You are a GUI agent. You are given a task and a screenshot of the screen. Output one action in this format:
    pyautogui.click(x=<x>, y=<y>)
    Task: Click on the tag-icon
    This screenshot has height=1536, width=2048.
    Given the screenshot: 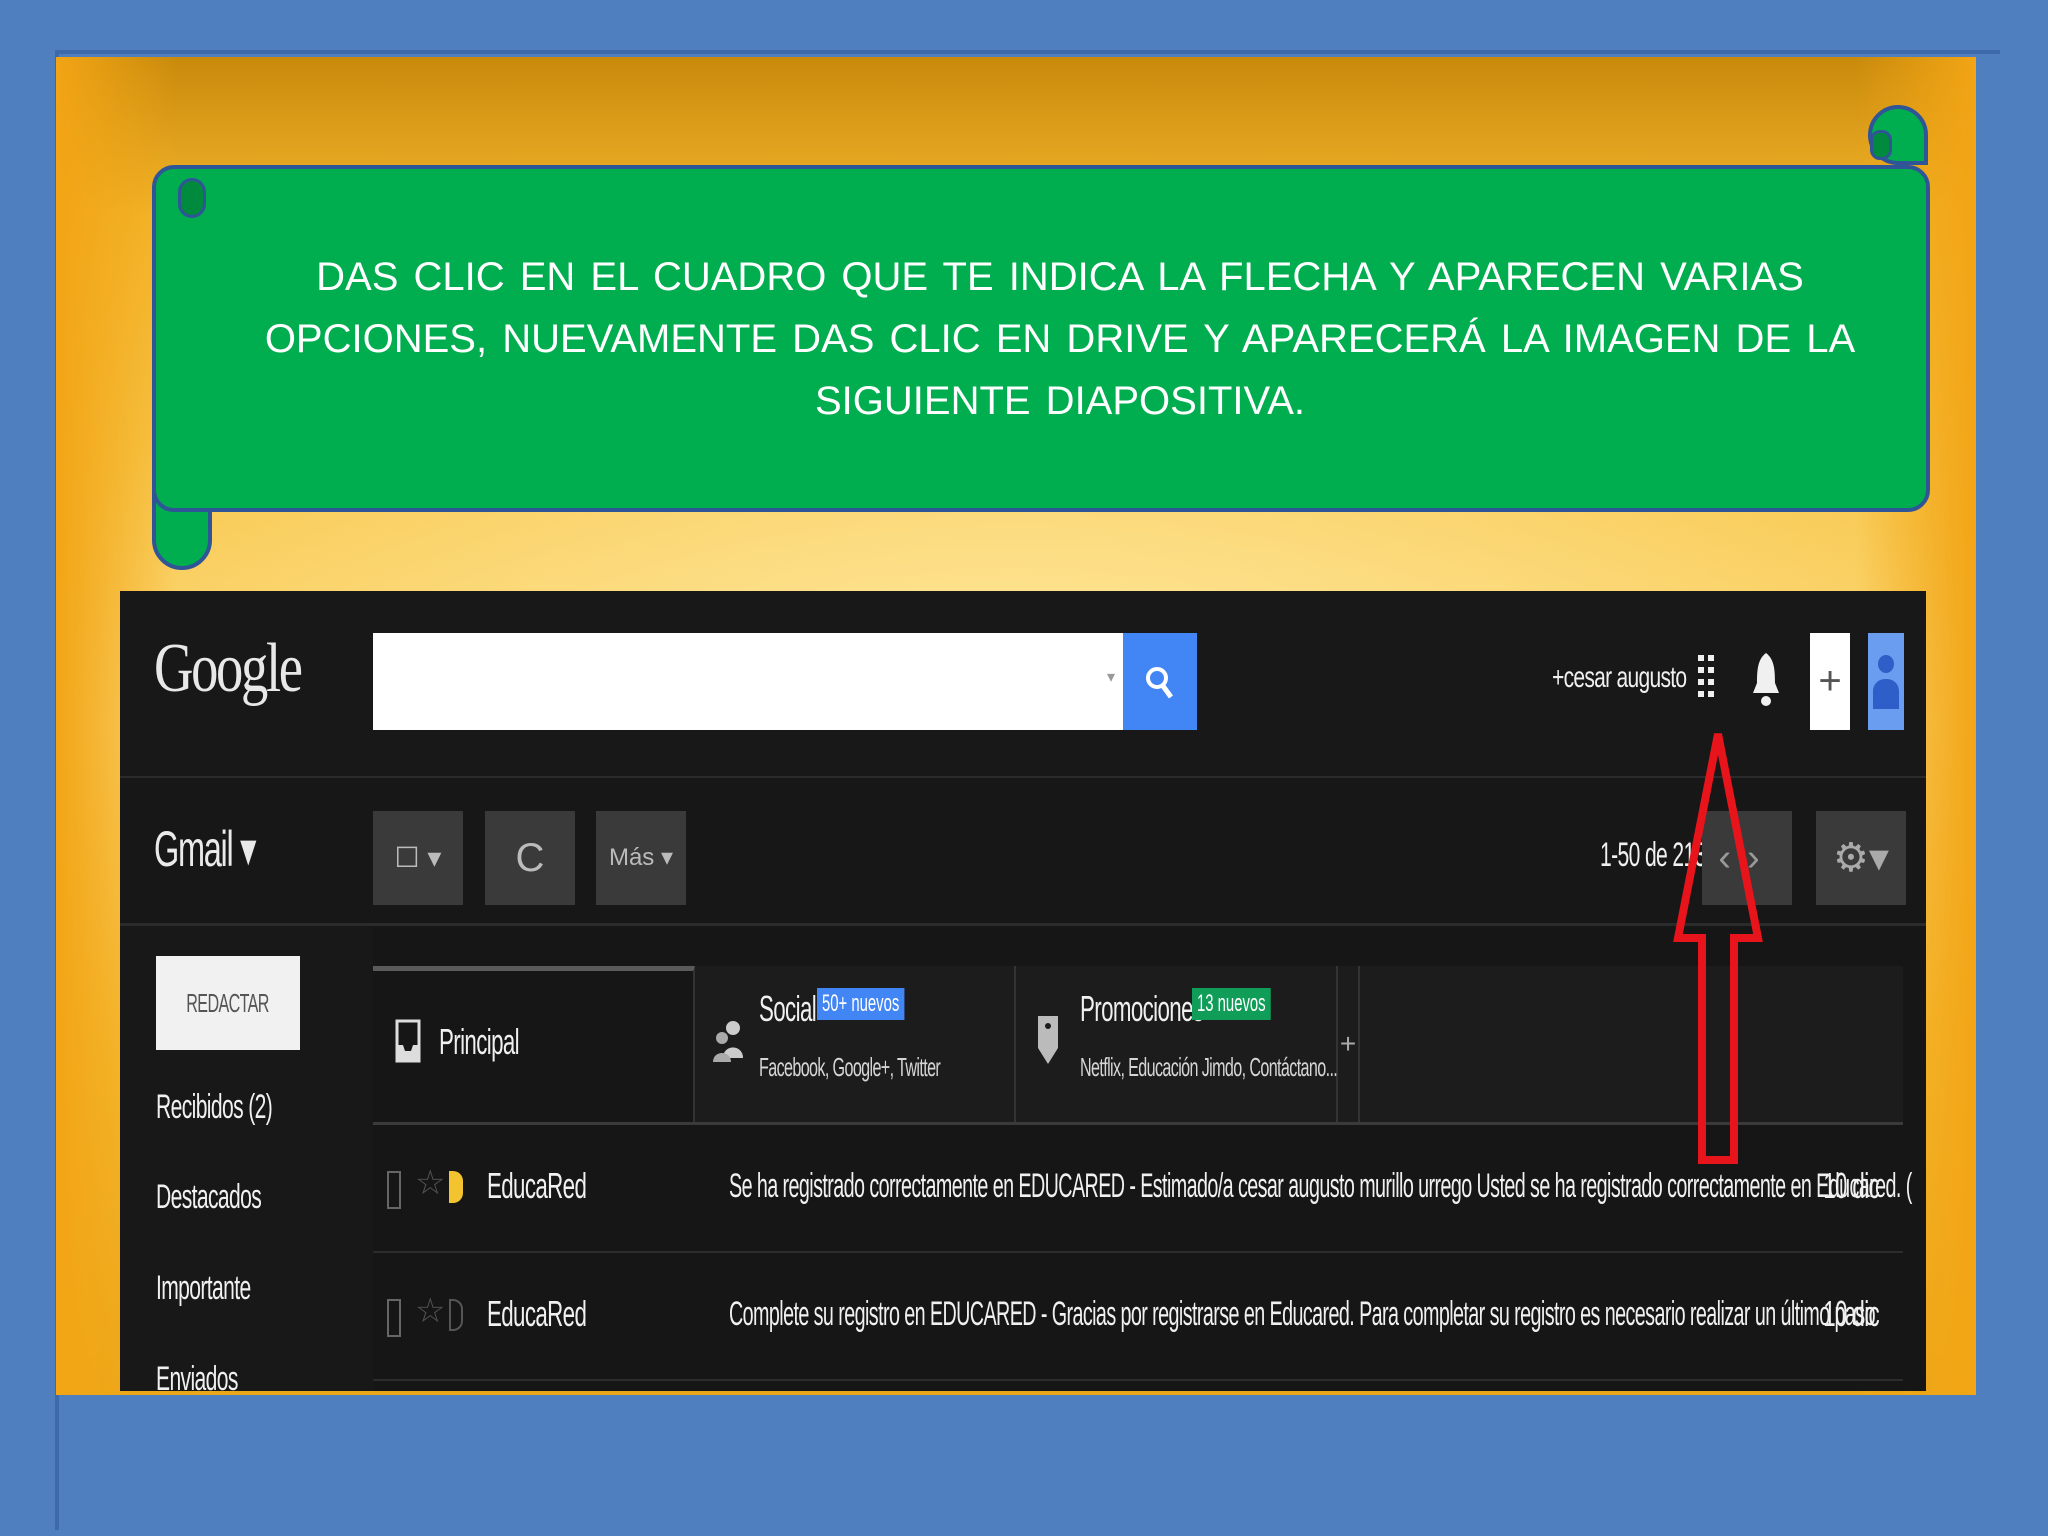 What is the action you would take?
    pyautogui.click(x=1048, y=1040)
    